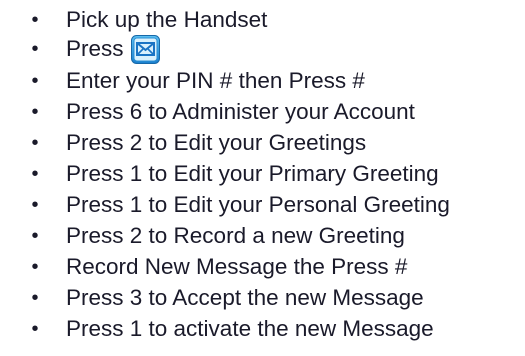 The image size is (525, 356). What do you see at coordinates (215, 80) in the screenshot?
I see `step-text: Enter your PIN # then Press #` at bounding box center [215, 80].